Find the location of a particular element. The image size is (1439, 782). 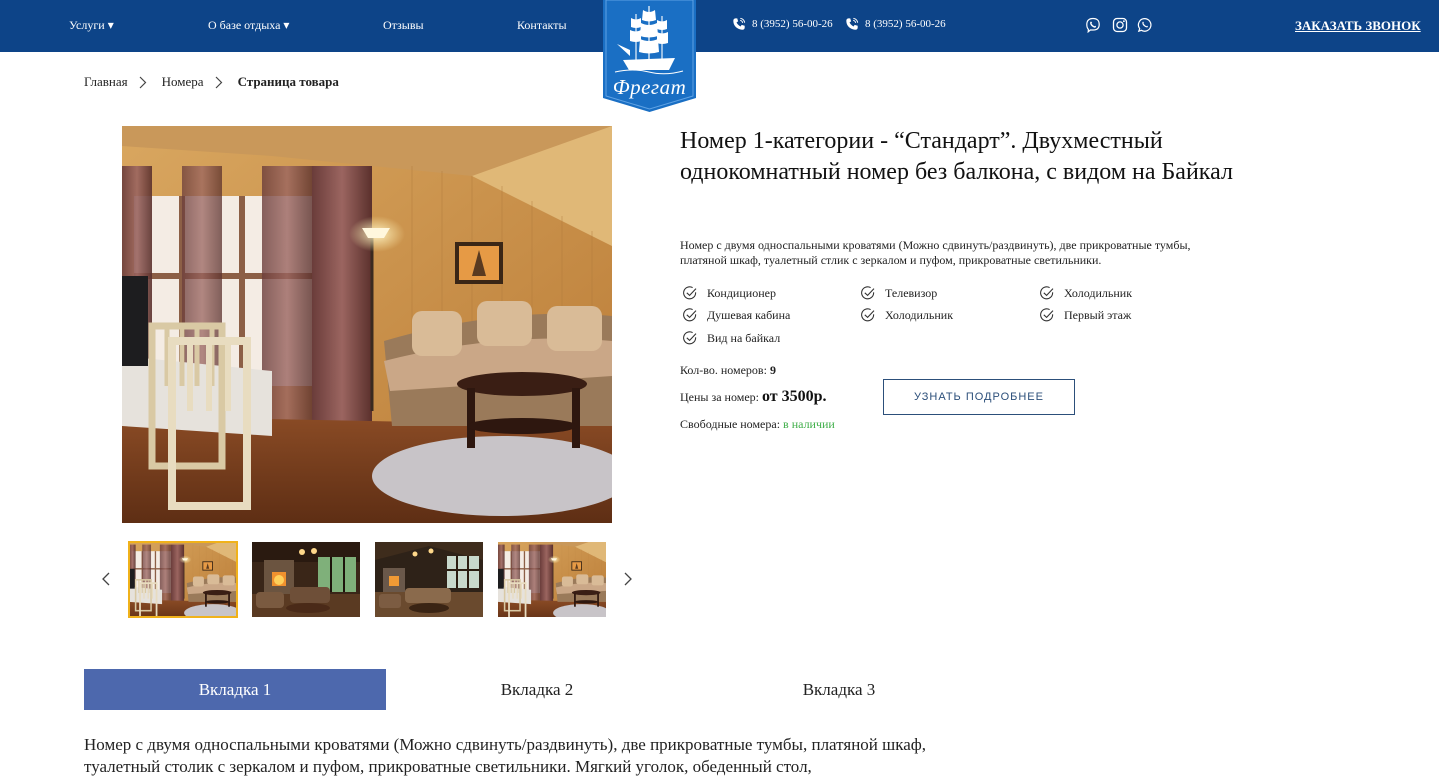

logo: Фрегат is located at coordinates (649, 56).